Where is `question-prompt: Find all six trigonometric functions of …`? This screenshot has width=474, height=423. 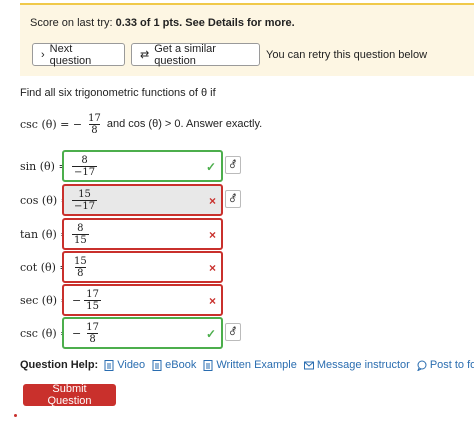 question-prompt: Find all six trigonometric functions of … is located at coordinates (118, 93).